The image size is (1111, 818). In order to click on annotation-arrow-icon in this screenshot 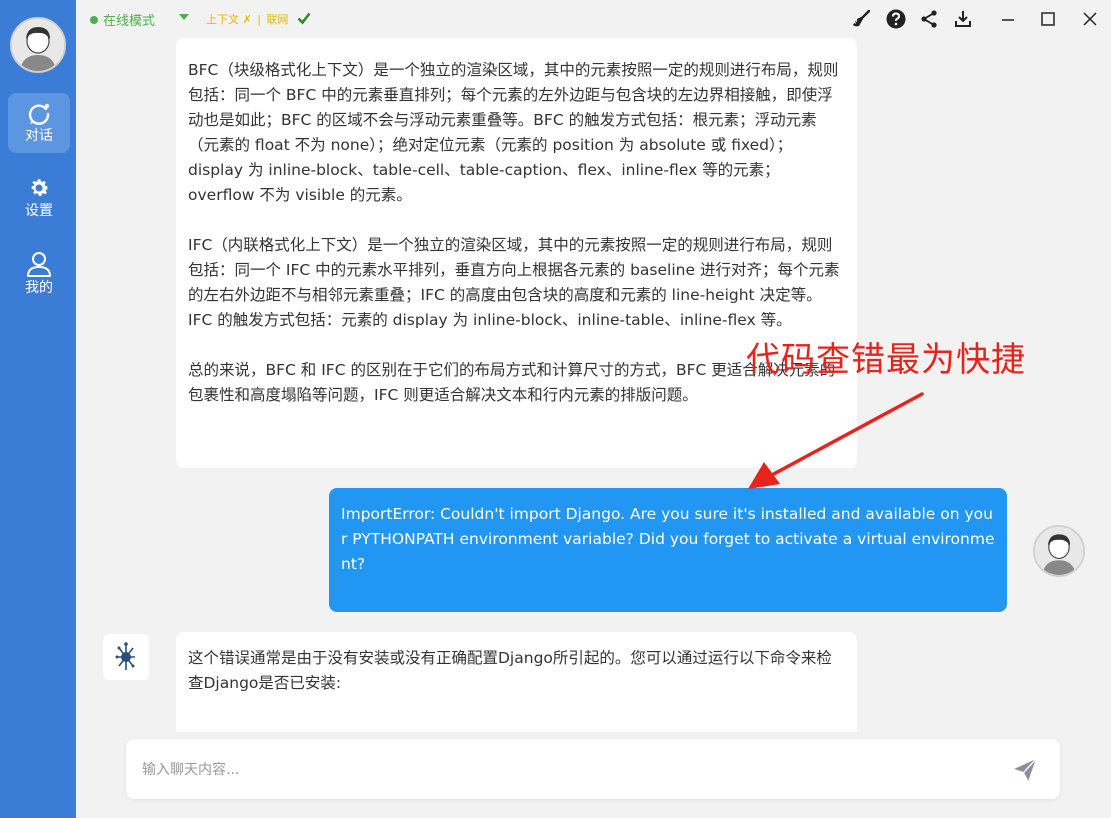, I will do `click(836, 440)`.